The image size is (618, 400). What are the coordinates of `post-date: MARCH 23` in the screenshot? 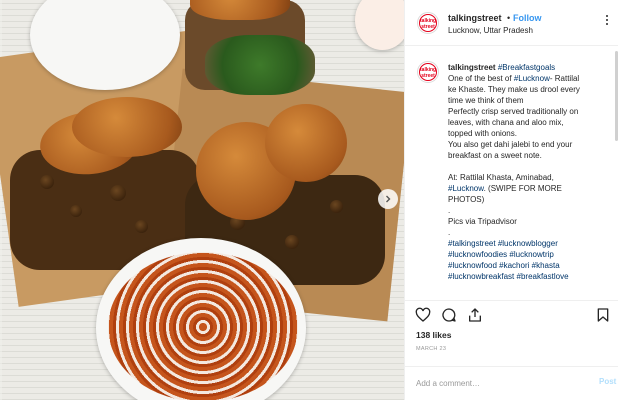 It's located at (431, 349).